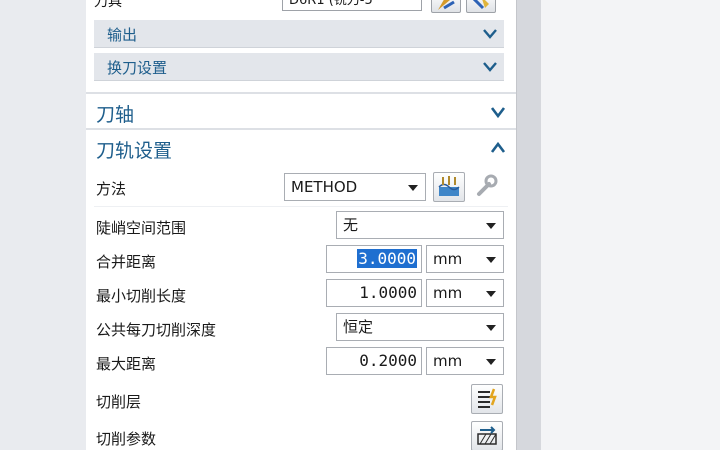 The height and width of the screenshot is (450, 720). Describe the element at coordinates (374, 361) in the screenshot. I see `max-distance-input: 0.2000` at that location.